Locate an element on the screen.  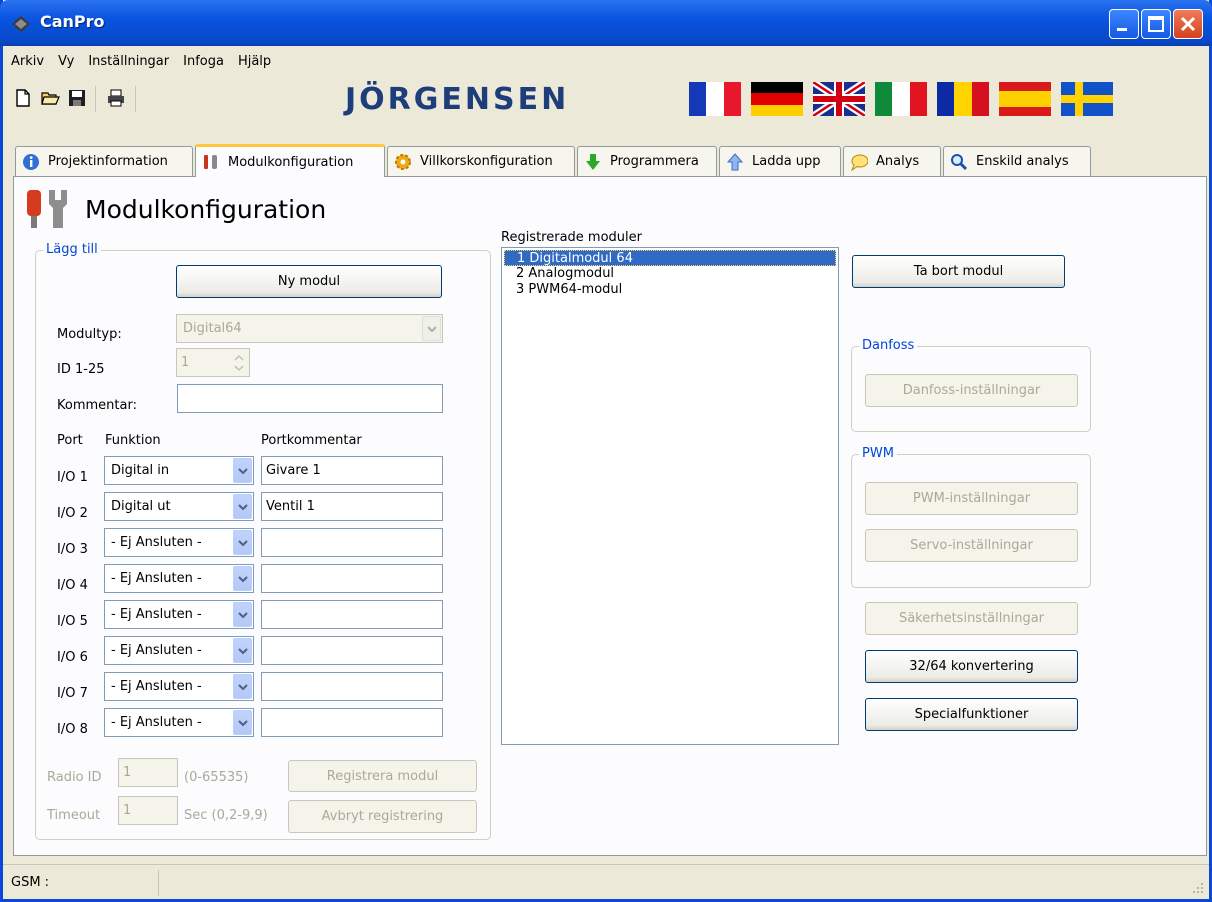
pwm-group-label: PWM is located at coordinates (878, 453).